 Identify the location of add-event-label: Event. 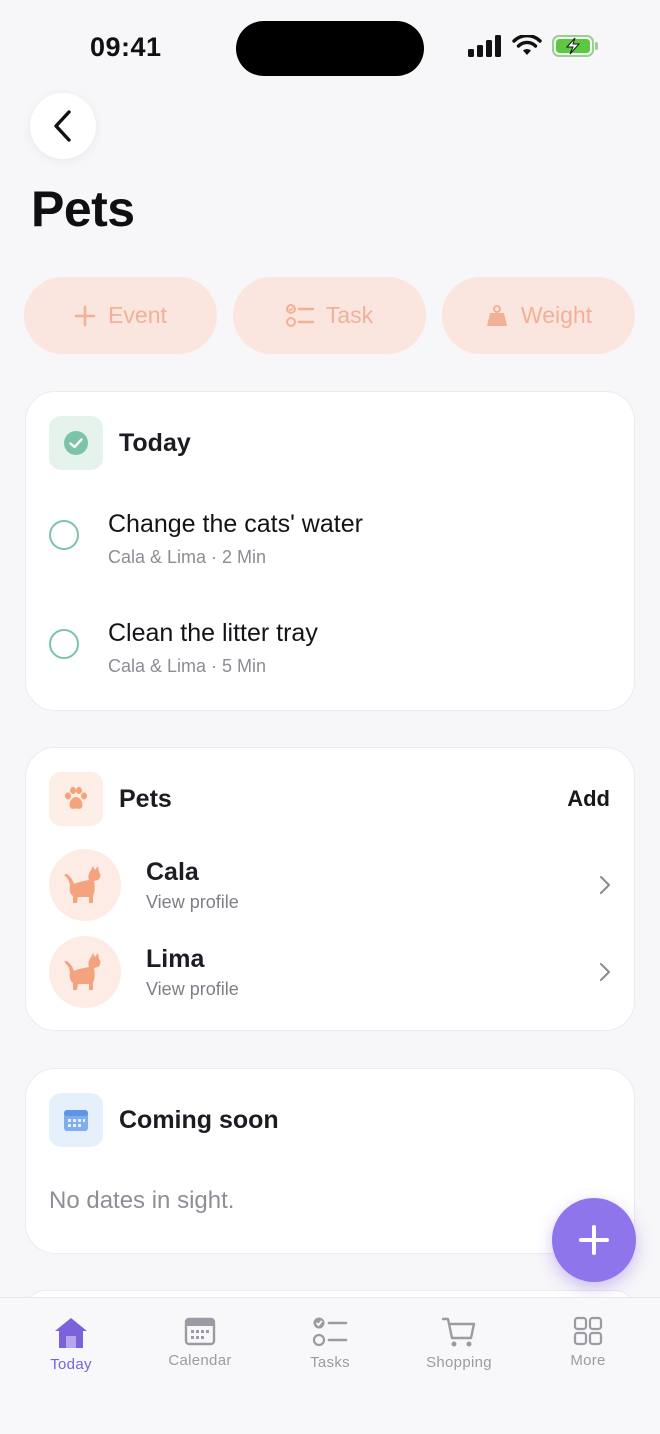
(137, 315).